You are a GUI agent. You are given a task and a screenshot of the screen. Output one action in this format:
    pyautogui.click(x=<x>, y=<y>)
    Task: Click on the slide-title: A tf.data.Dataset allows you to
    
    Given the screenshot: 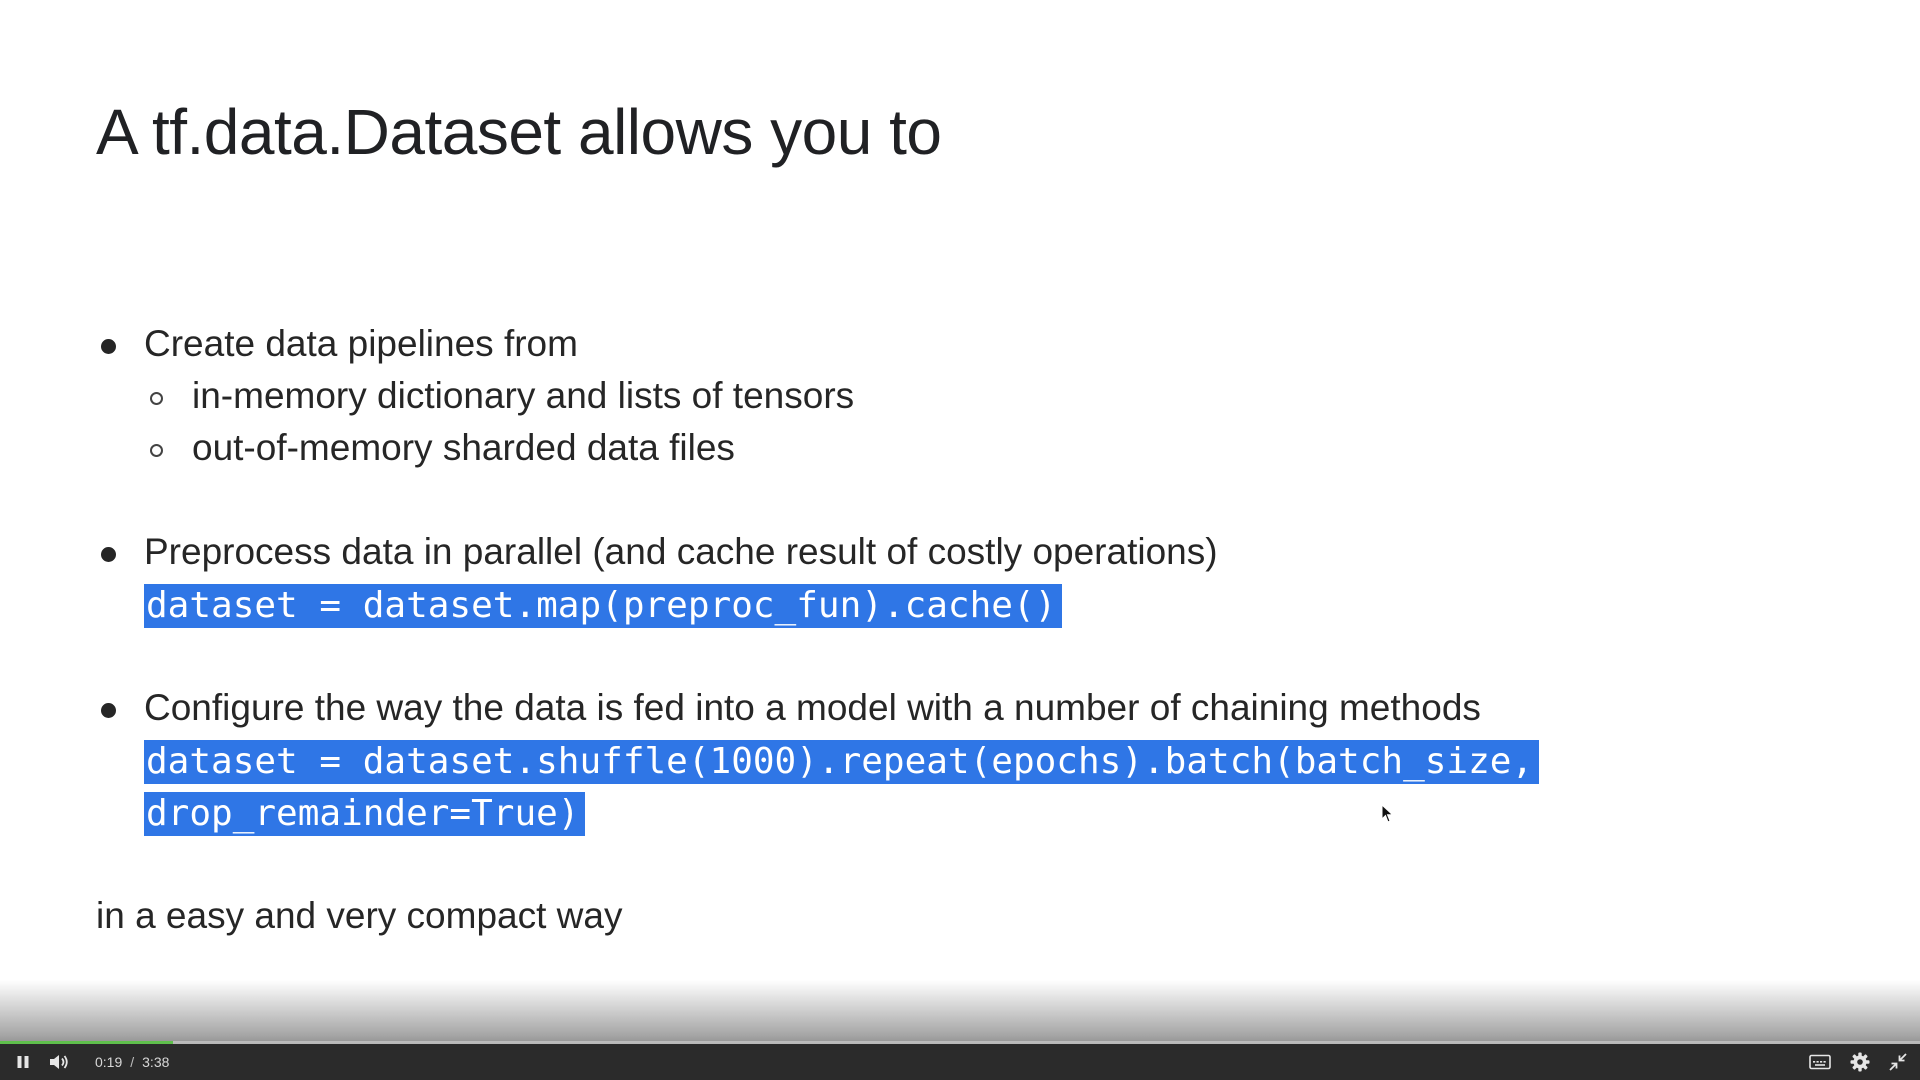 What is the action you would take?
    pyautogui.click(x=519, y=132)
    